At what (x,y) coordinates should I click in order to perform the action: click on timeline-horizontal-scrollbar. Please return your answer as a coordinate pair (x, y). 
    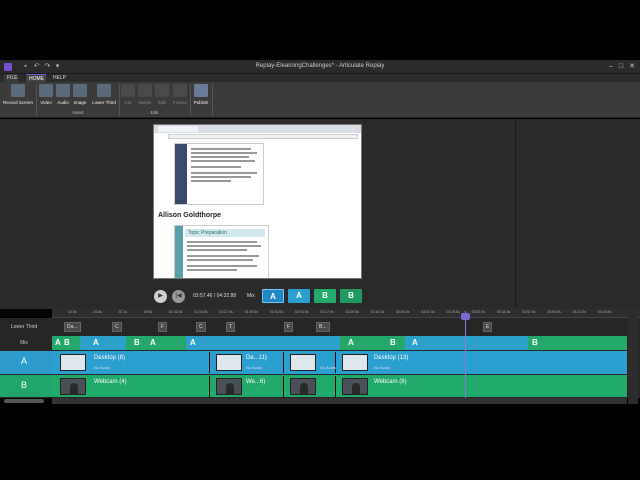
    Looking at the image, I should click on (339, 401).